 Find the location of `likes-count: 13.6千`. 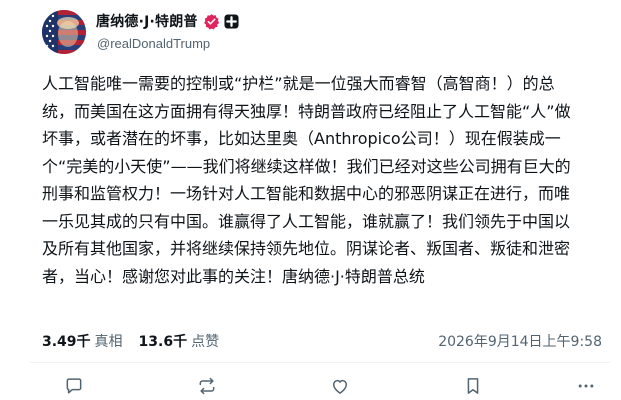

likes-count: 13.6千 is located at coordinates (163, 342).